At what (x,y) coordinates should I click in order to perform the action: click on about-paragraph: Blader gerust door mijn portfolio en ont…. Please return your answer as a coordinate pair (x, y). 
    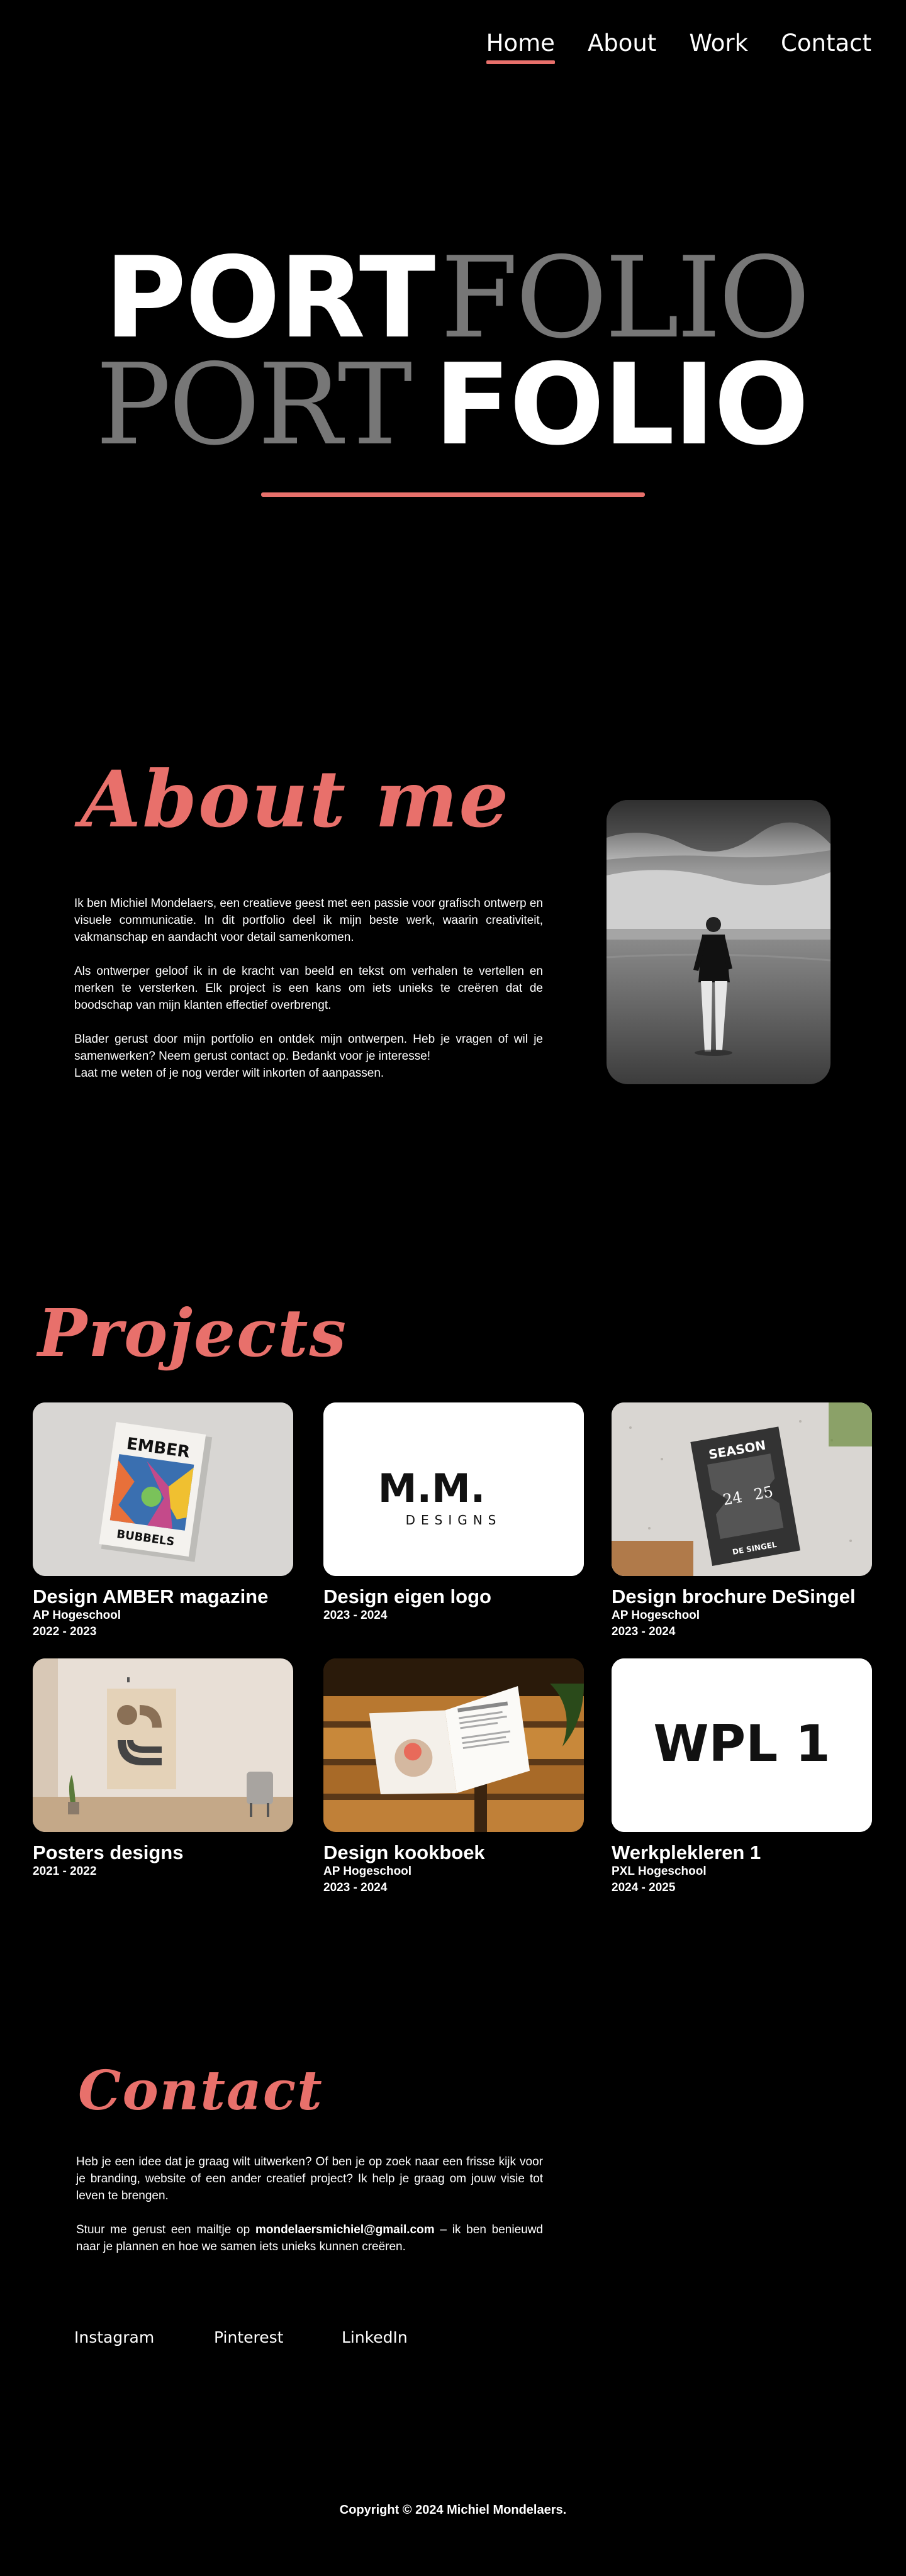
    Looking at the image, I should click on (308, 1048).